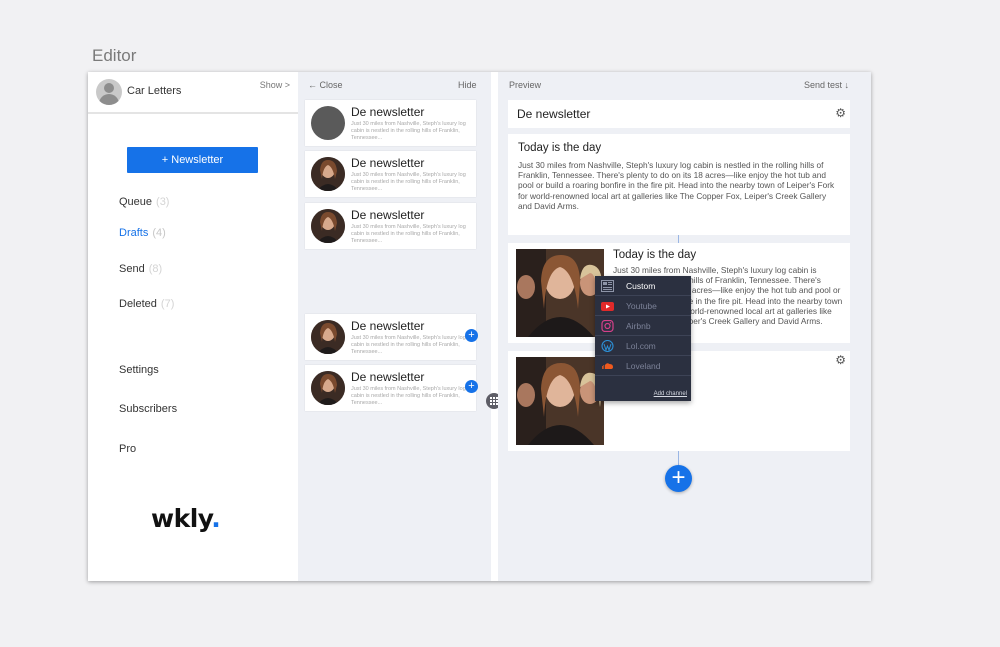 This screenshot has height=647, width=1000. What do you see at coordinates (643, 286) in the screenshot?
I see `menu-item-custom: Custom` at bounding box center [643, 286].